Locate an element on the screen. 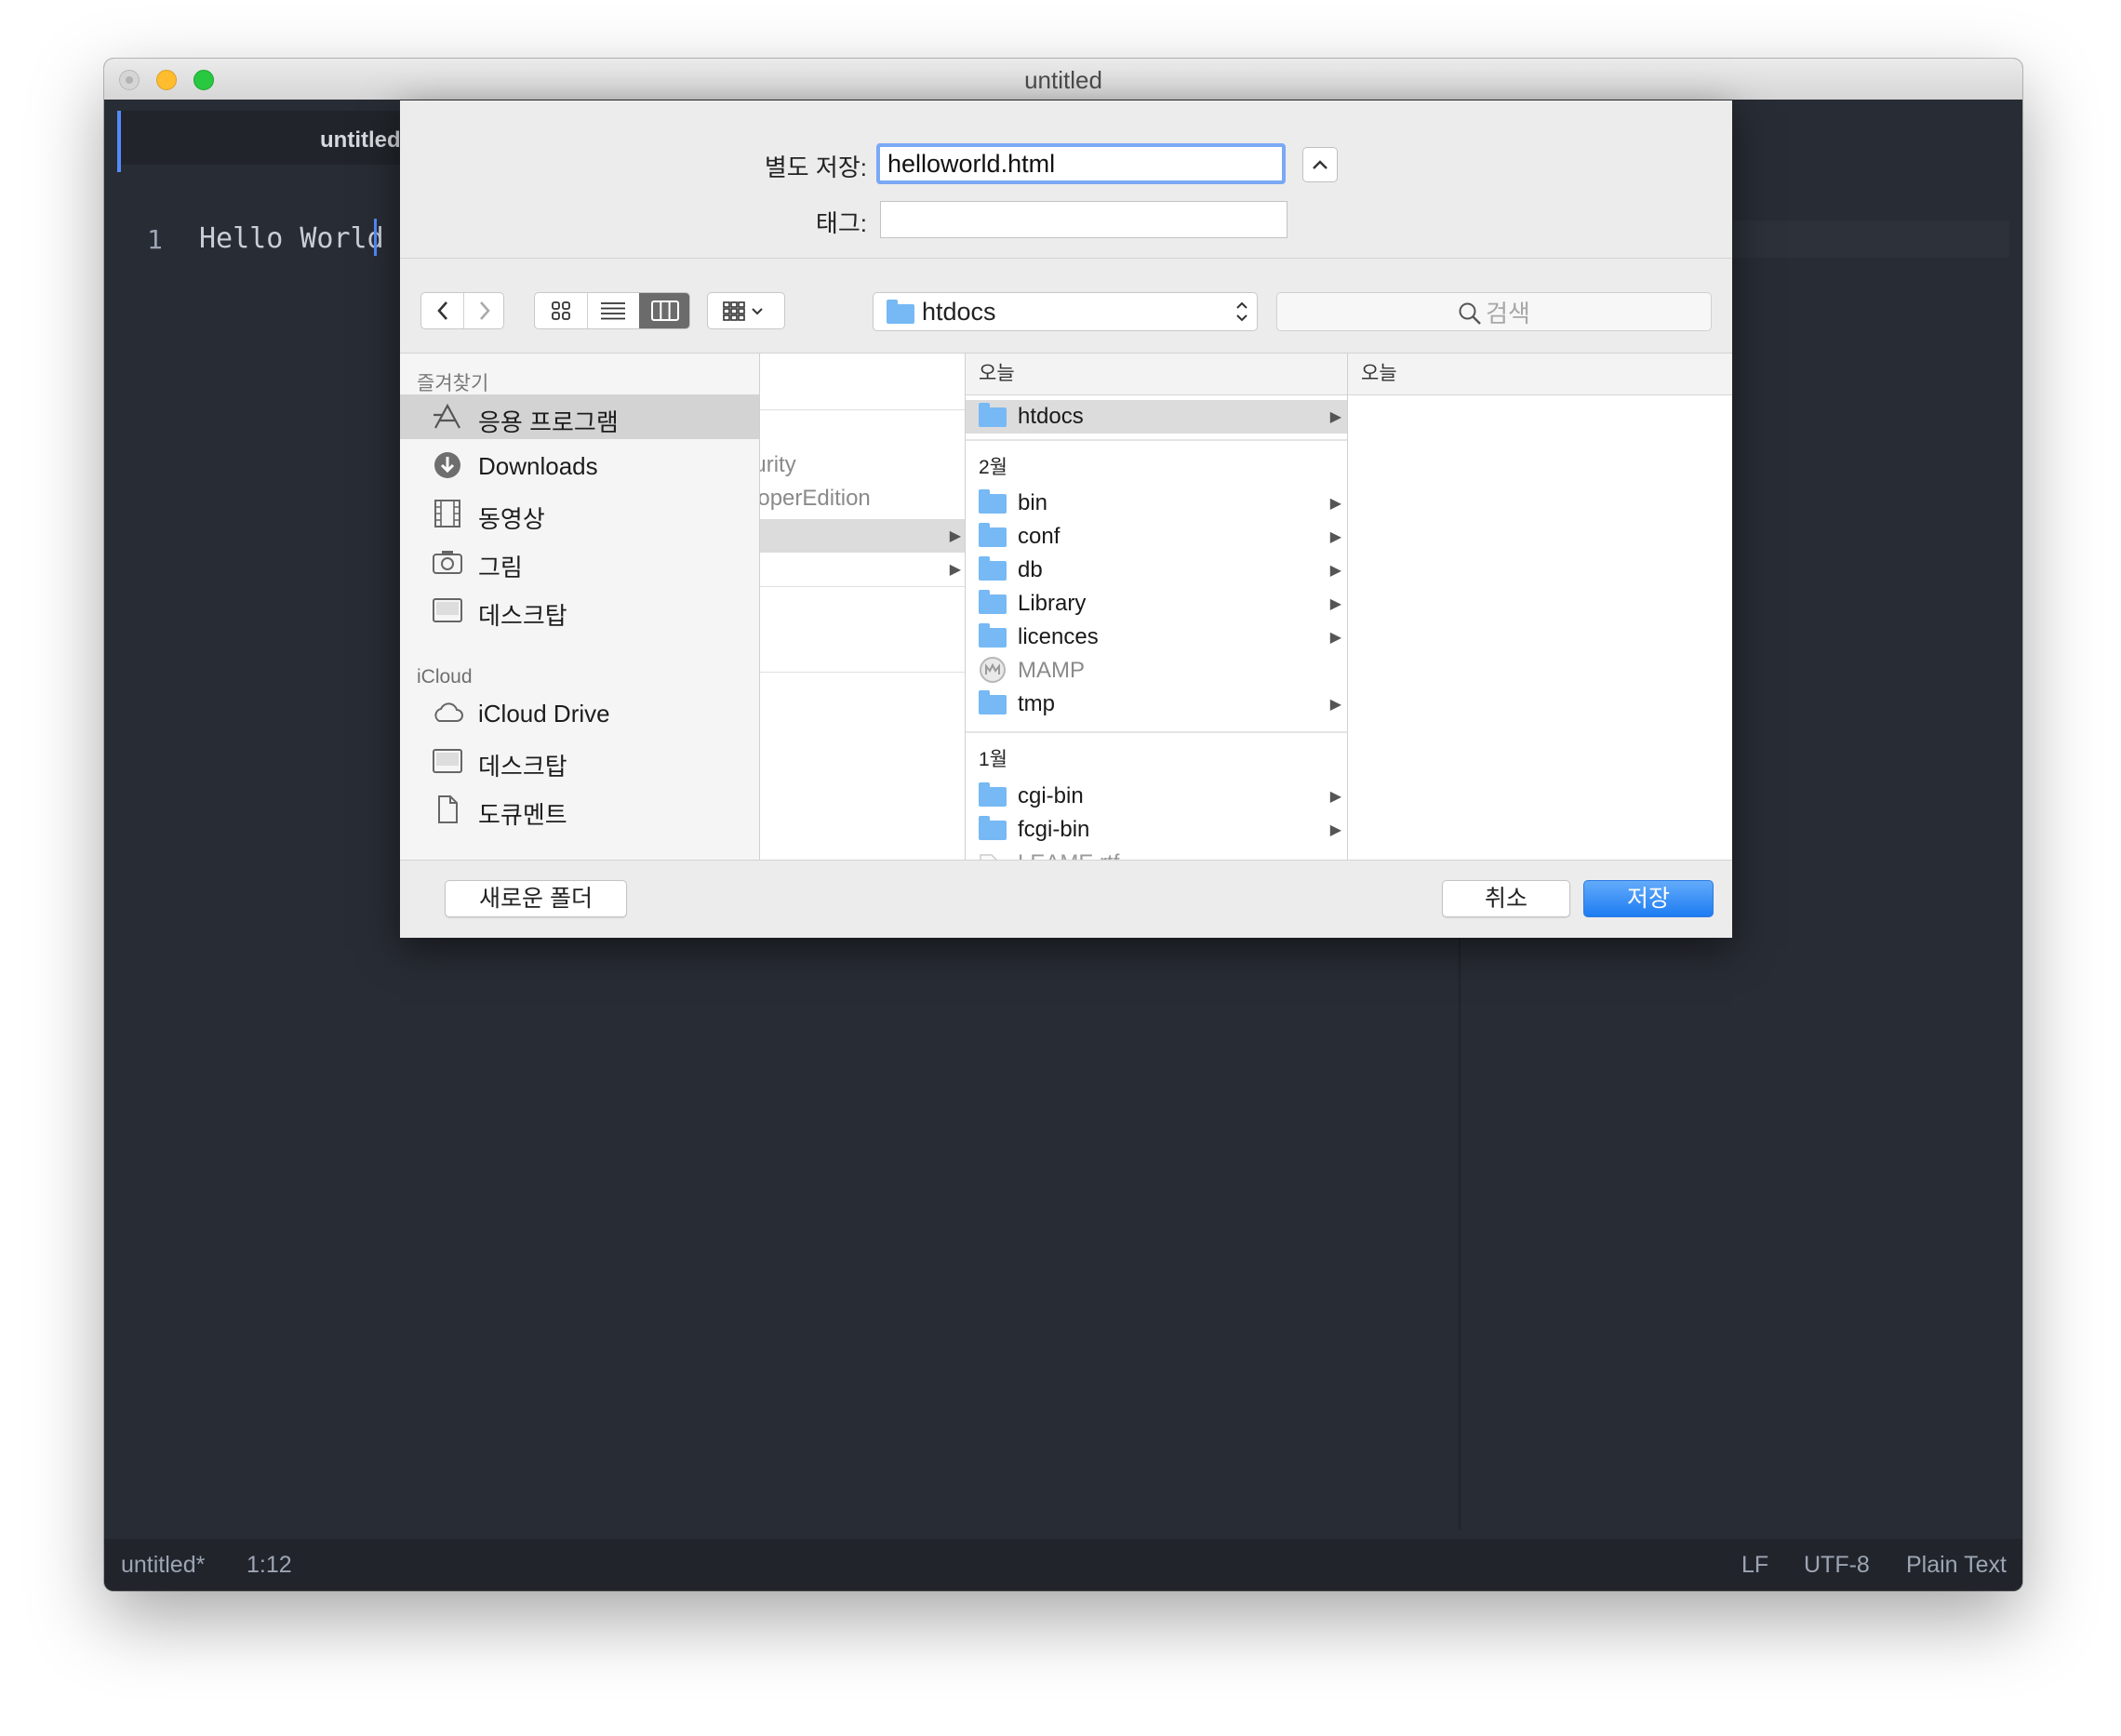 The height and width of the screenshot is (1736, 2121). file-row-leame: LEAME.rtf is located at coordinates (1156, 854).